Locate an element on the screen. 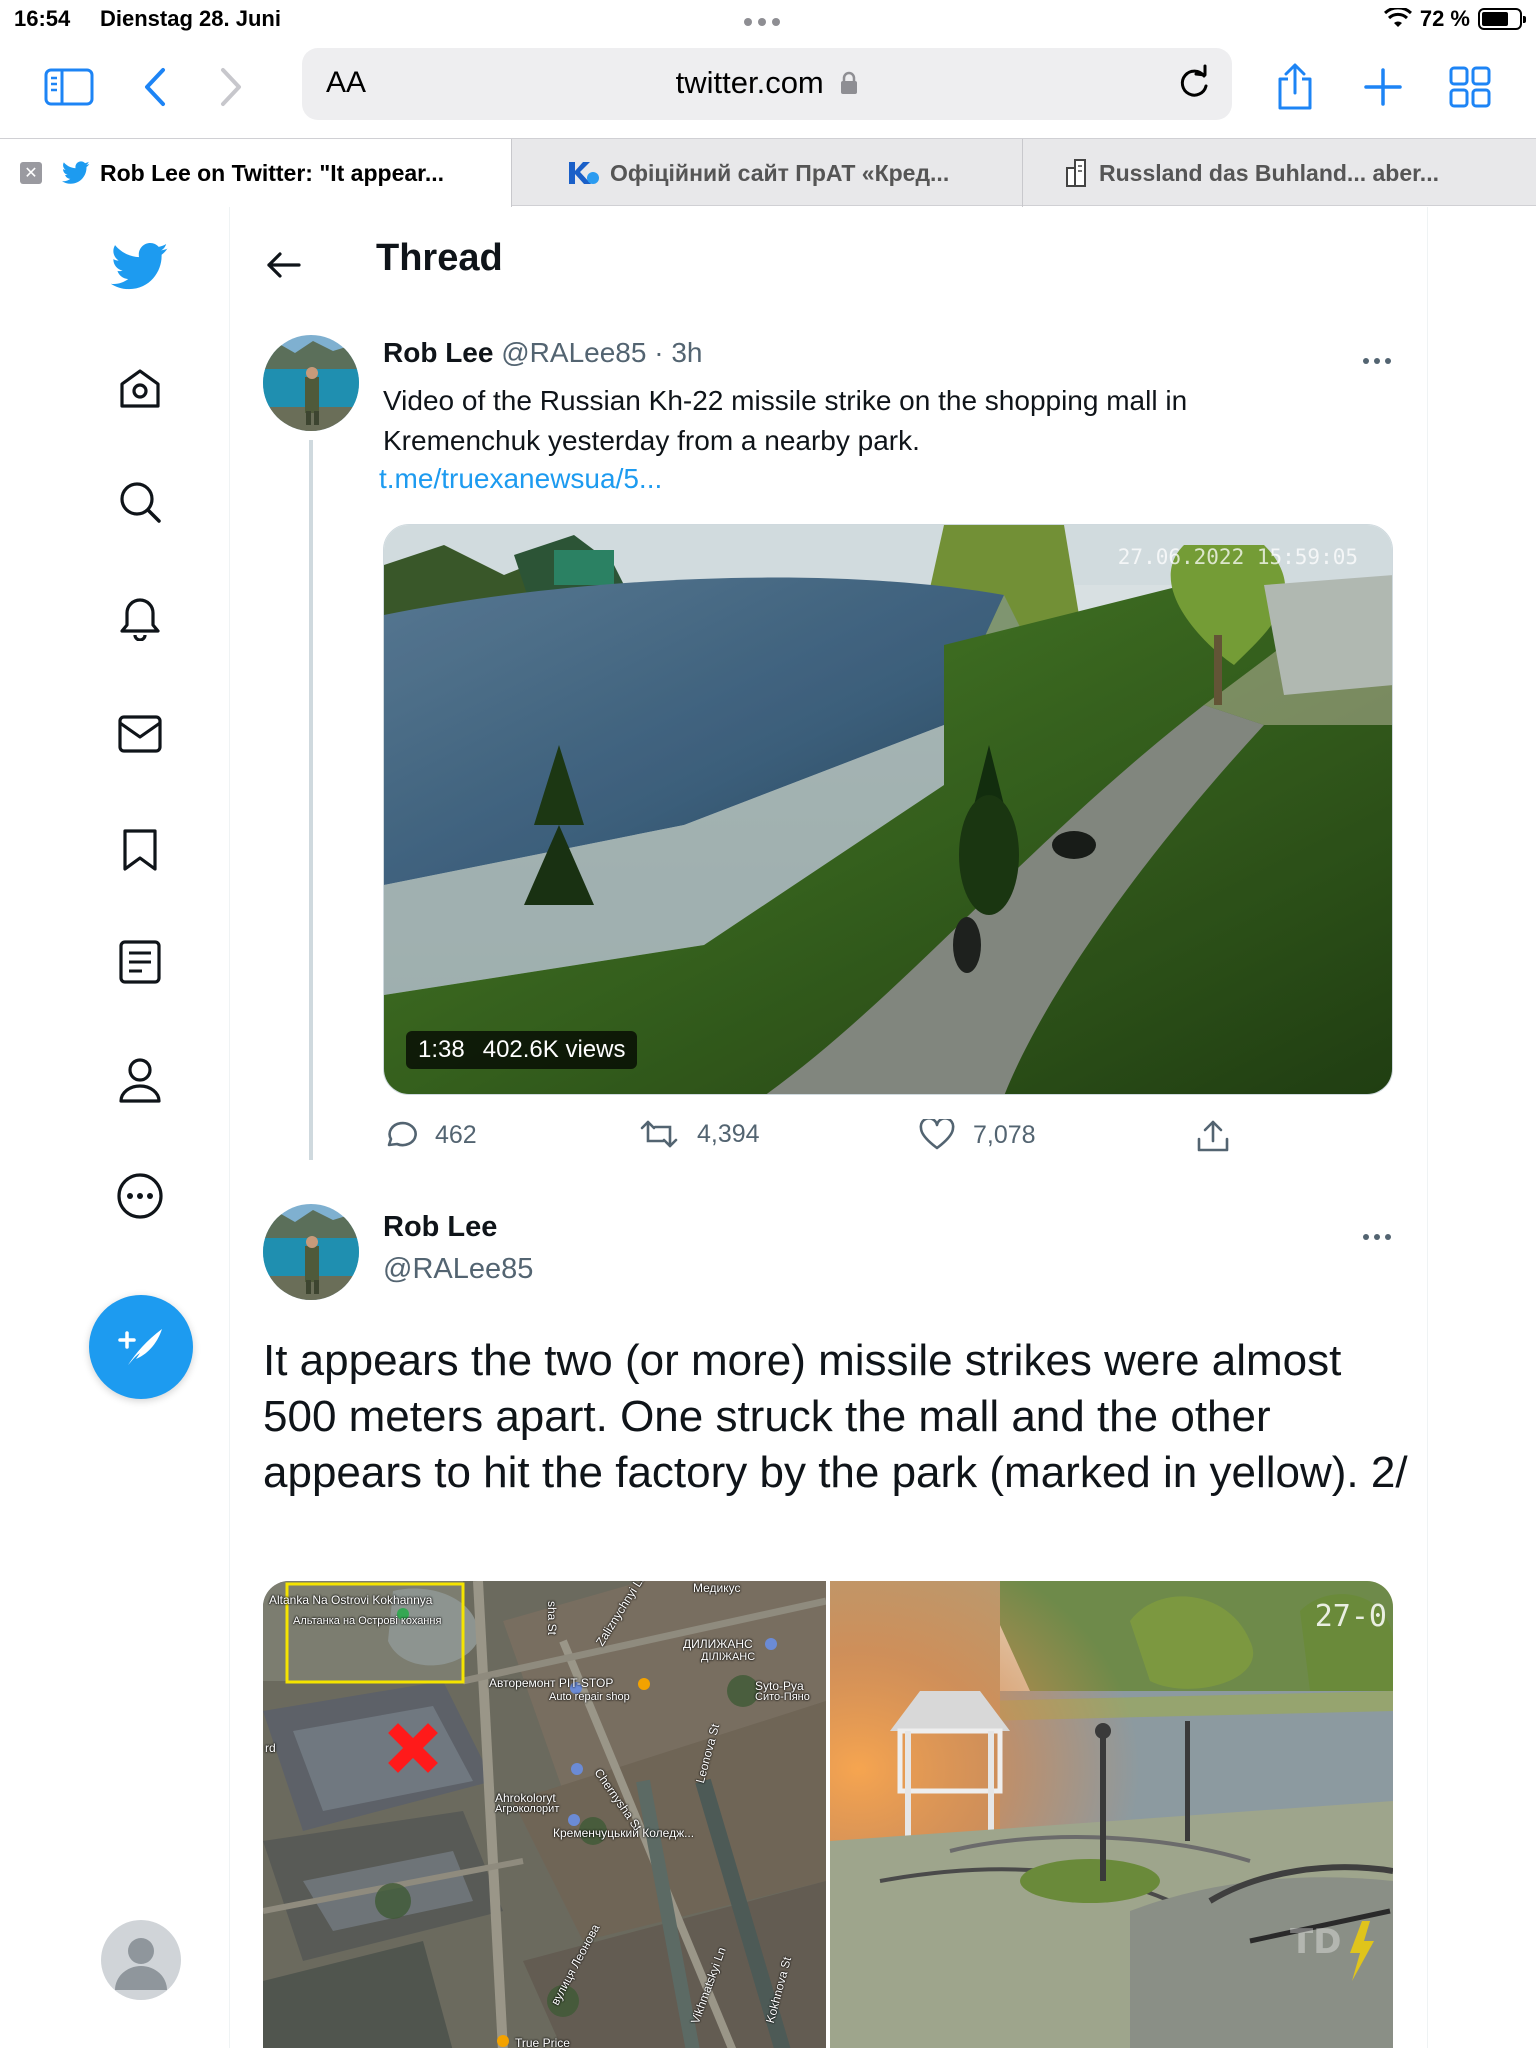  map-label: rd is located at coordinates (270, 1748).